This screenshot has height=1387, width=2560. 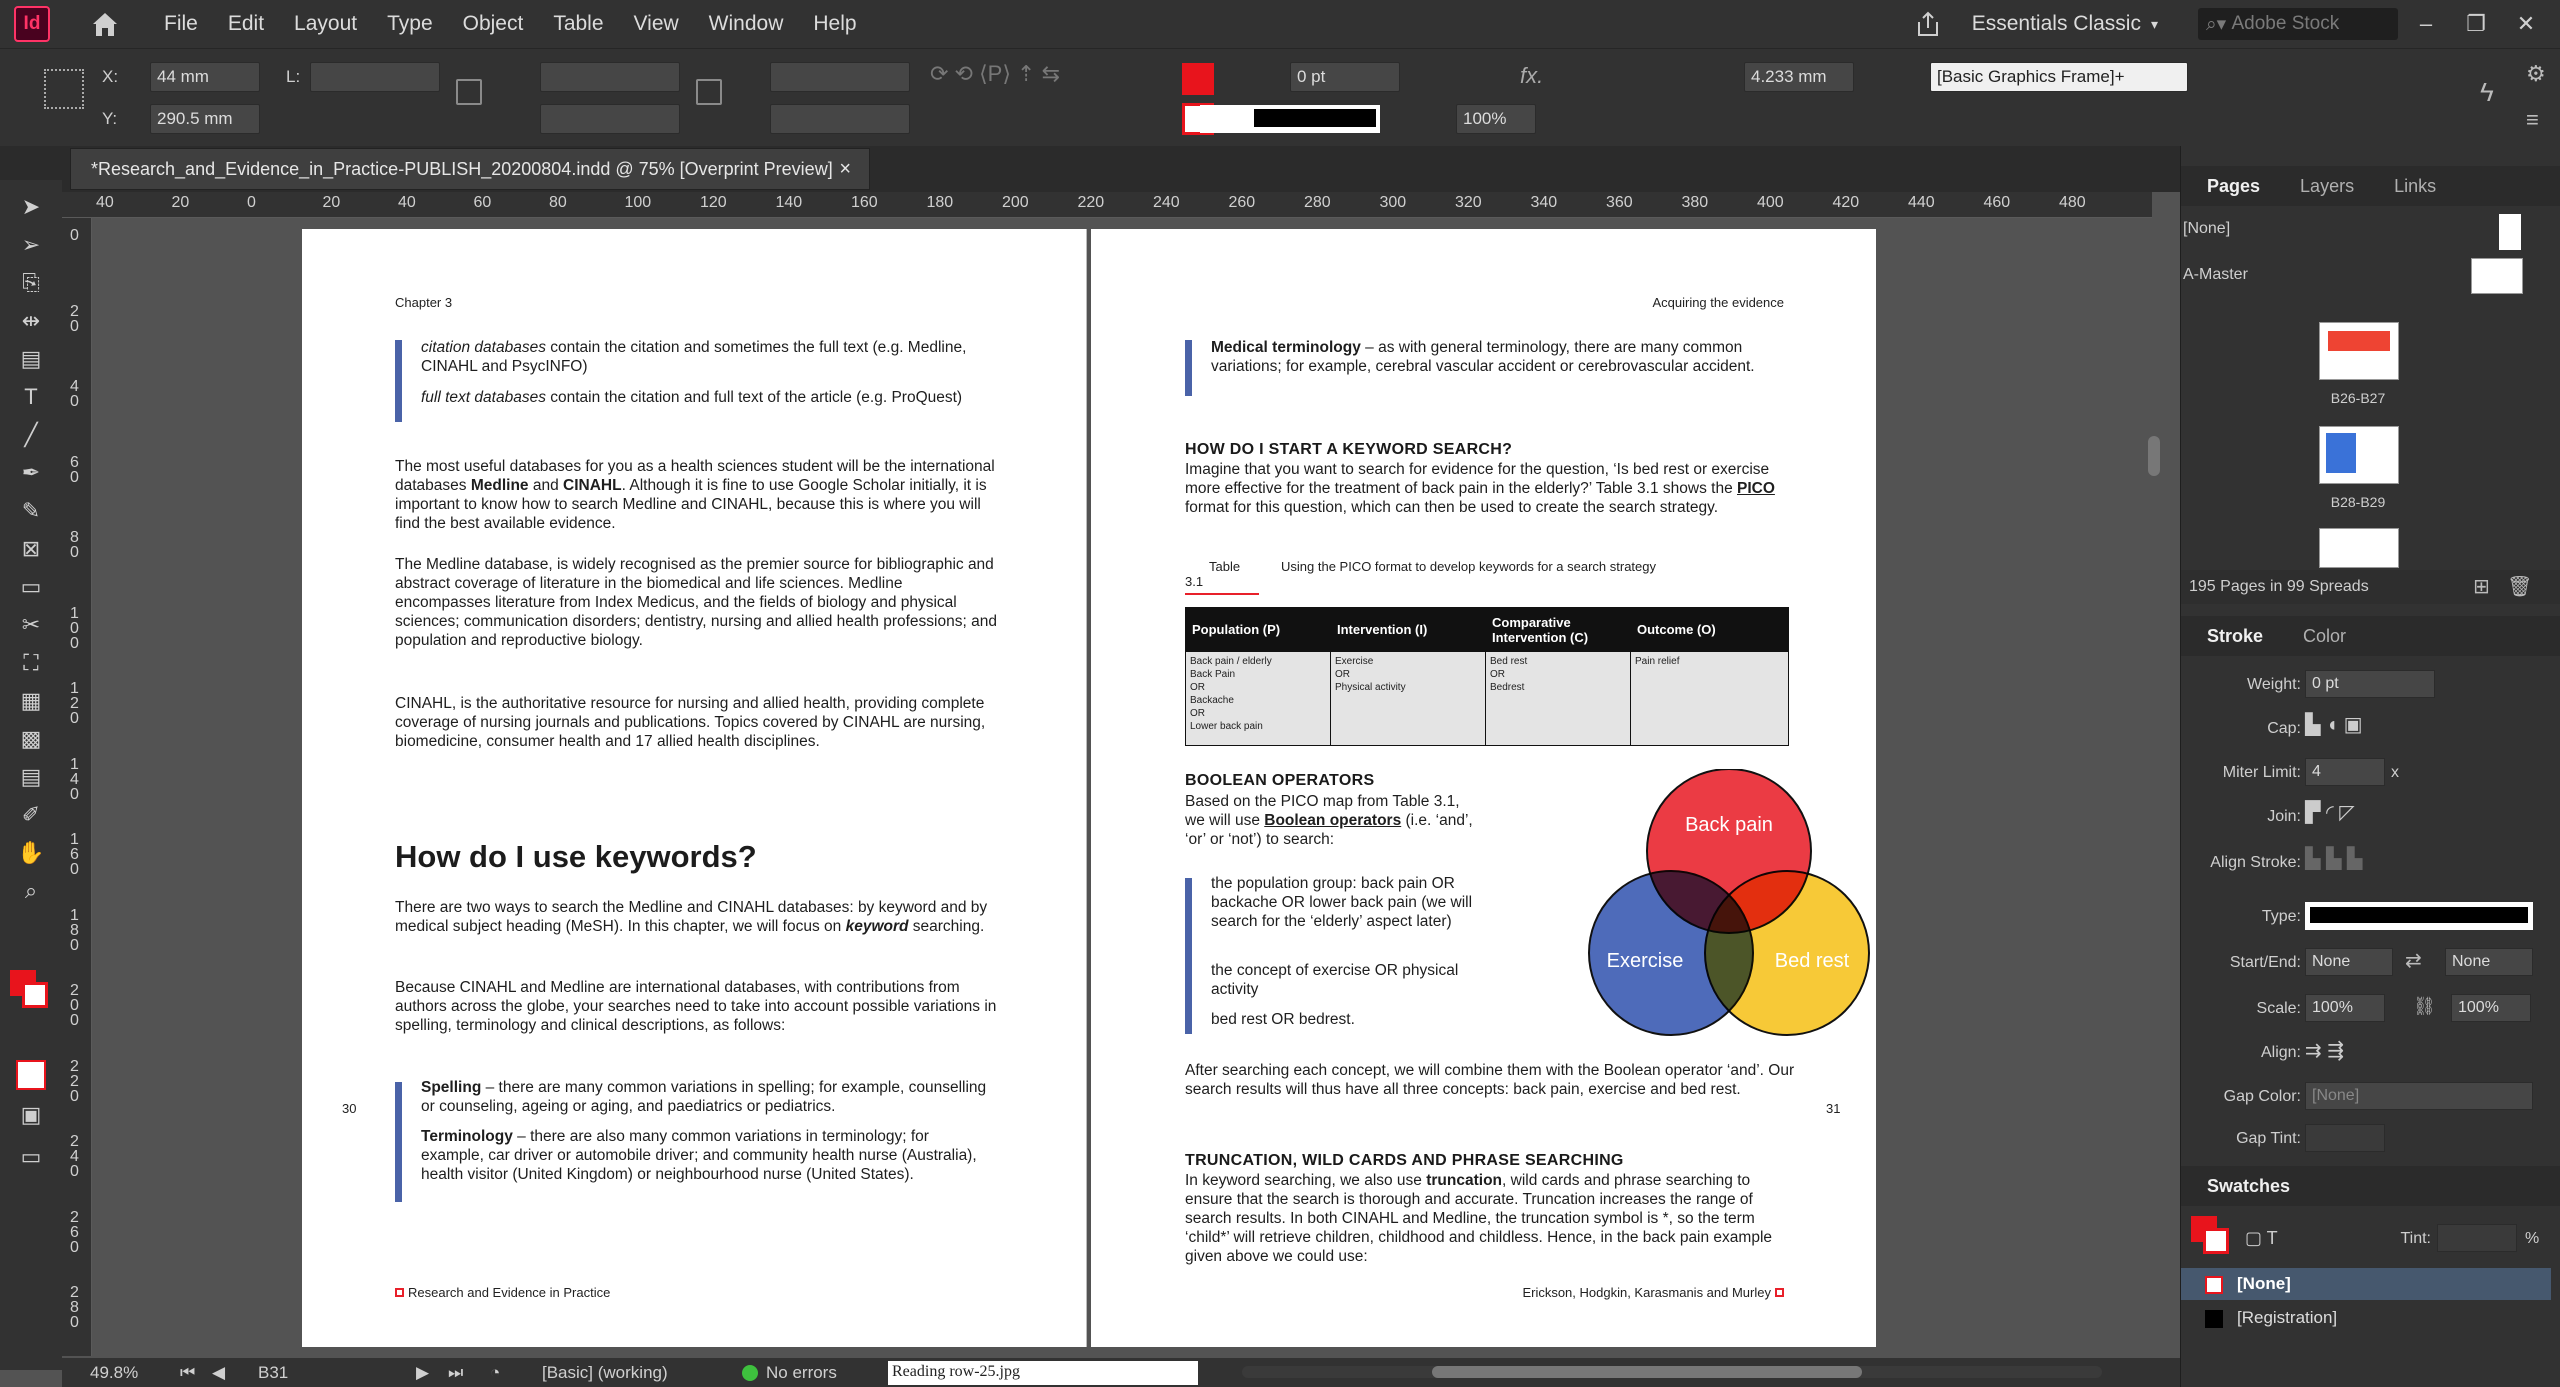 What do you see at coordinates (2415, 186) in the screenshot?
I see `tab-links: Links` at bounding box center [2415, 186].